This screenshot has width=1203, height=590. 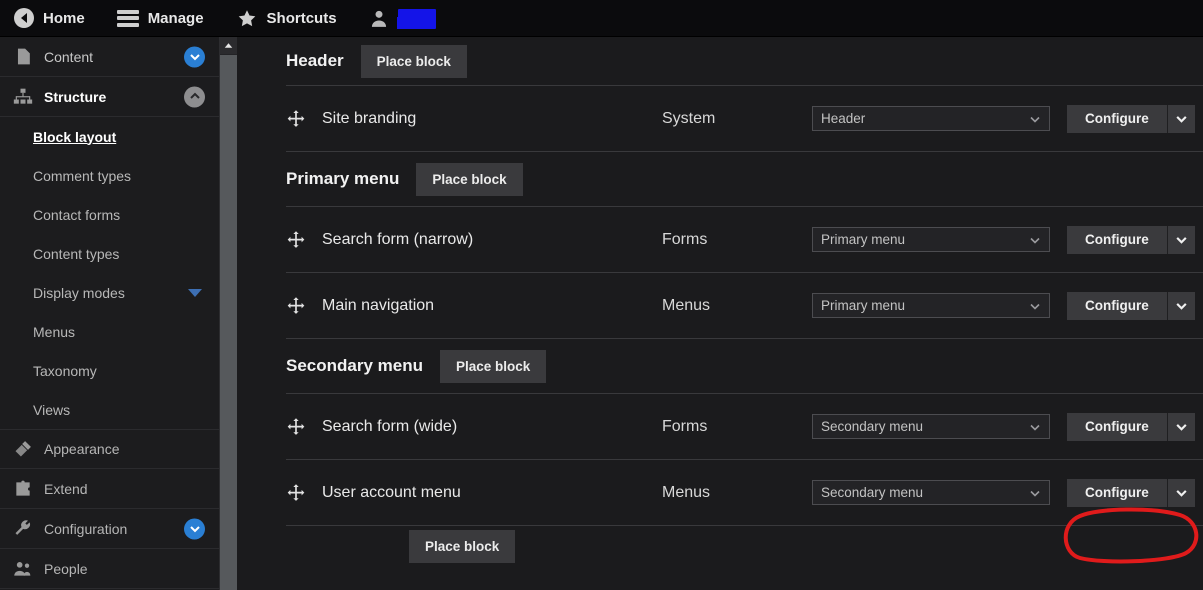 I want to click on block-name: Site branding, so click(x=369, y=118).